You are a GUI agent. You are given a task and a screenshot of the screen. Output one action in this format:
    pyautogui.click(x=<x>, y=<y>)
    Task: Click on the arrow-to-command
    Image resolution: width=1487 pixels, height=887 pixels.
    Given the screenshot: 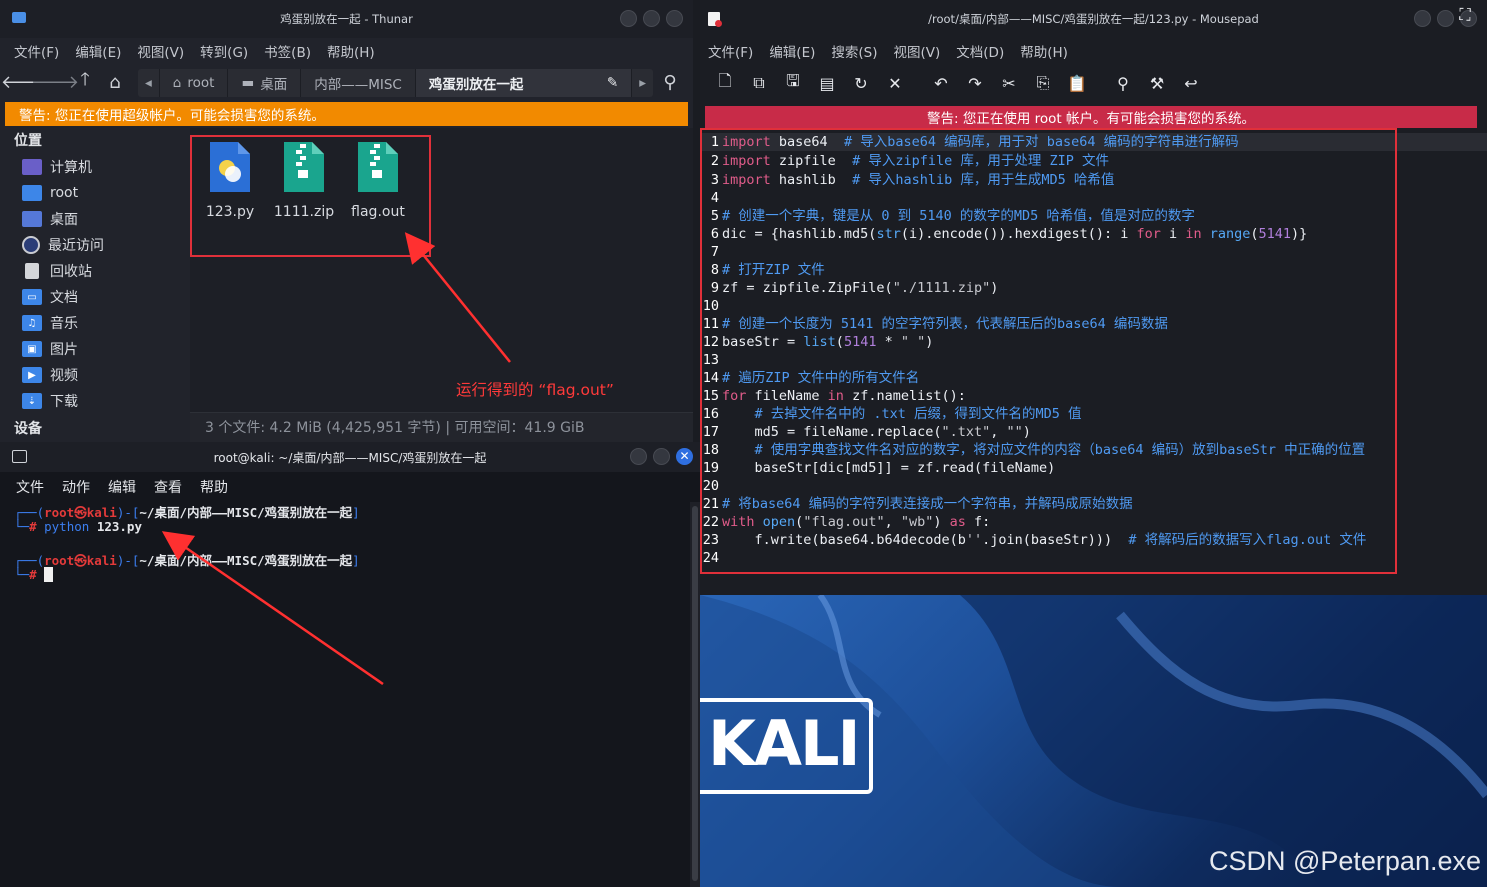 What is the action you would take?
    pyautogui.click(x=272, y=608)
    